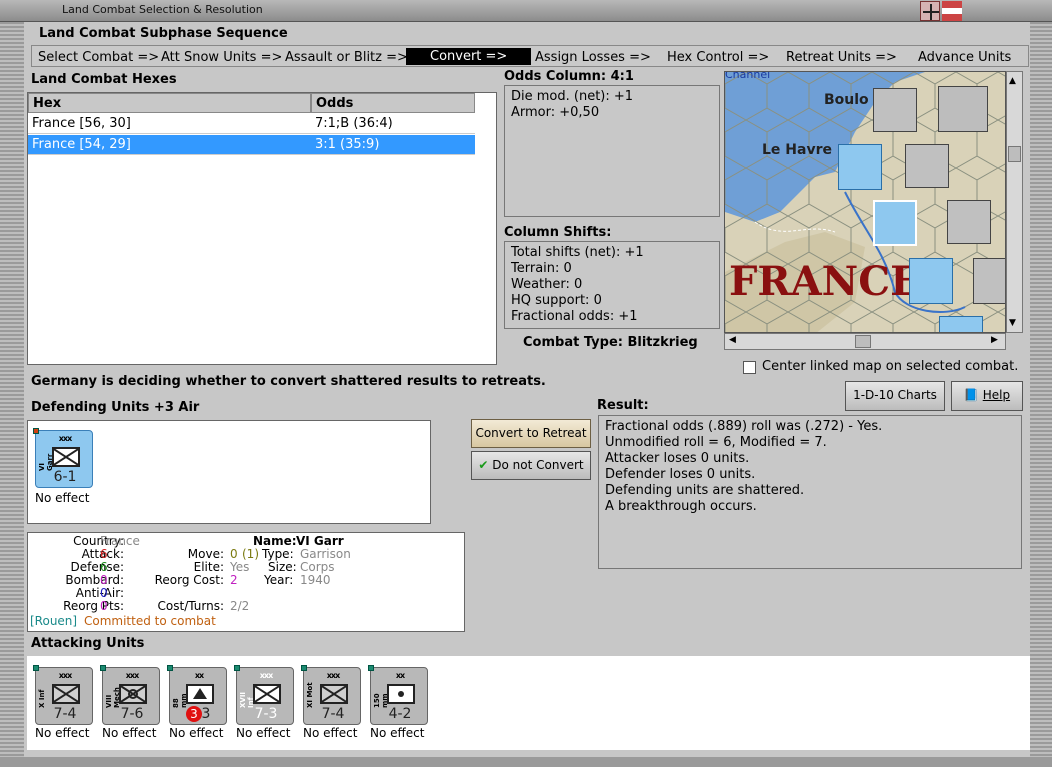 The width and height of the screenshot is (1052, 767). What do you see at coordinates (104, 606) in the screenshot?
I see `reorg-pts-value: 0` at bounding box center [104, 606].